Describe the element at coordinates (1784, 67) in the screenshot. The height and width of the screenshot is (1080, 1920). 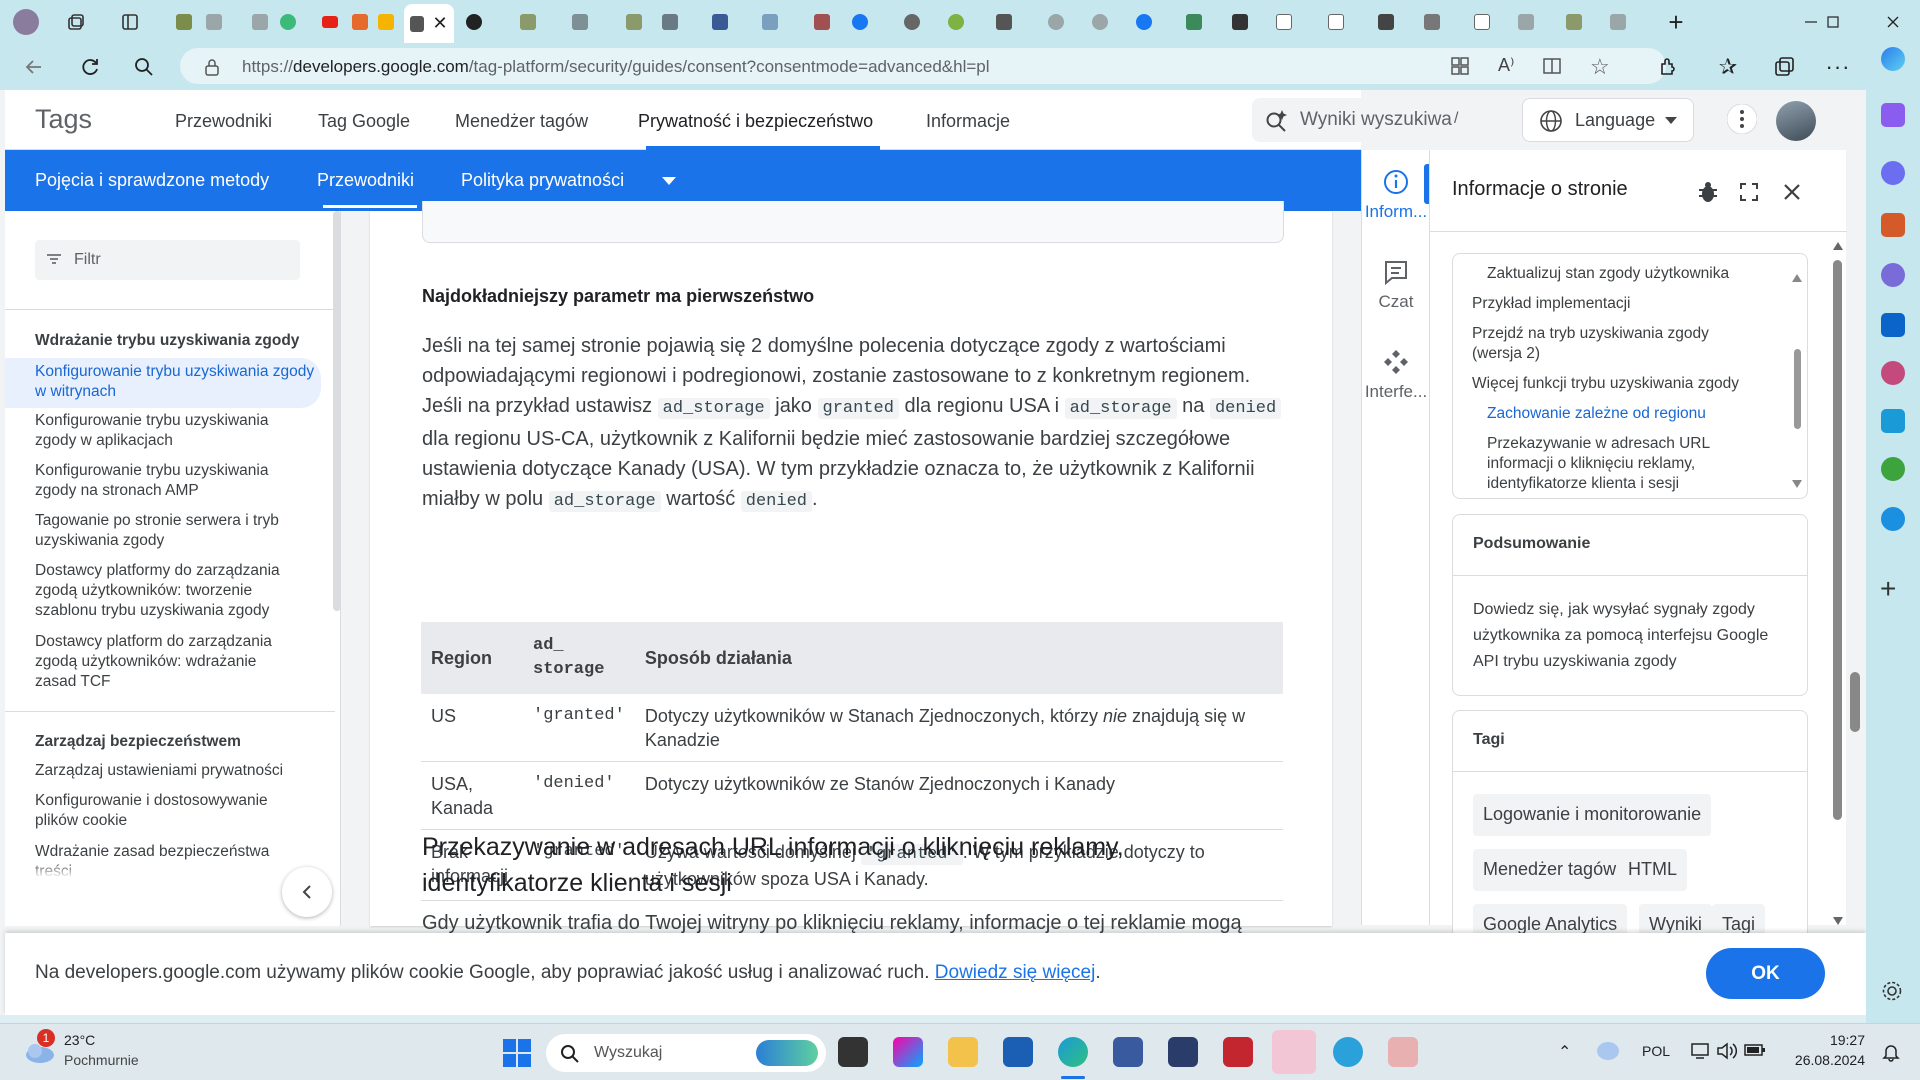
I see `collections-icon` at that location.